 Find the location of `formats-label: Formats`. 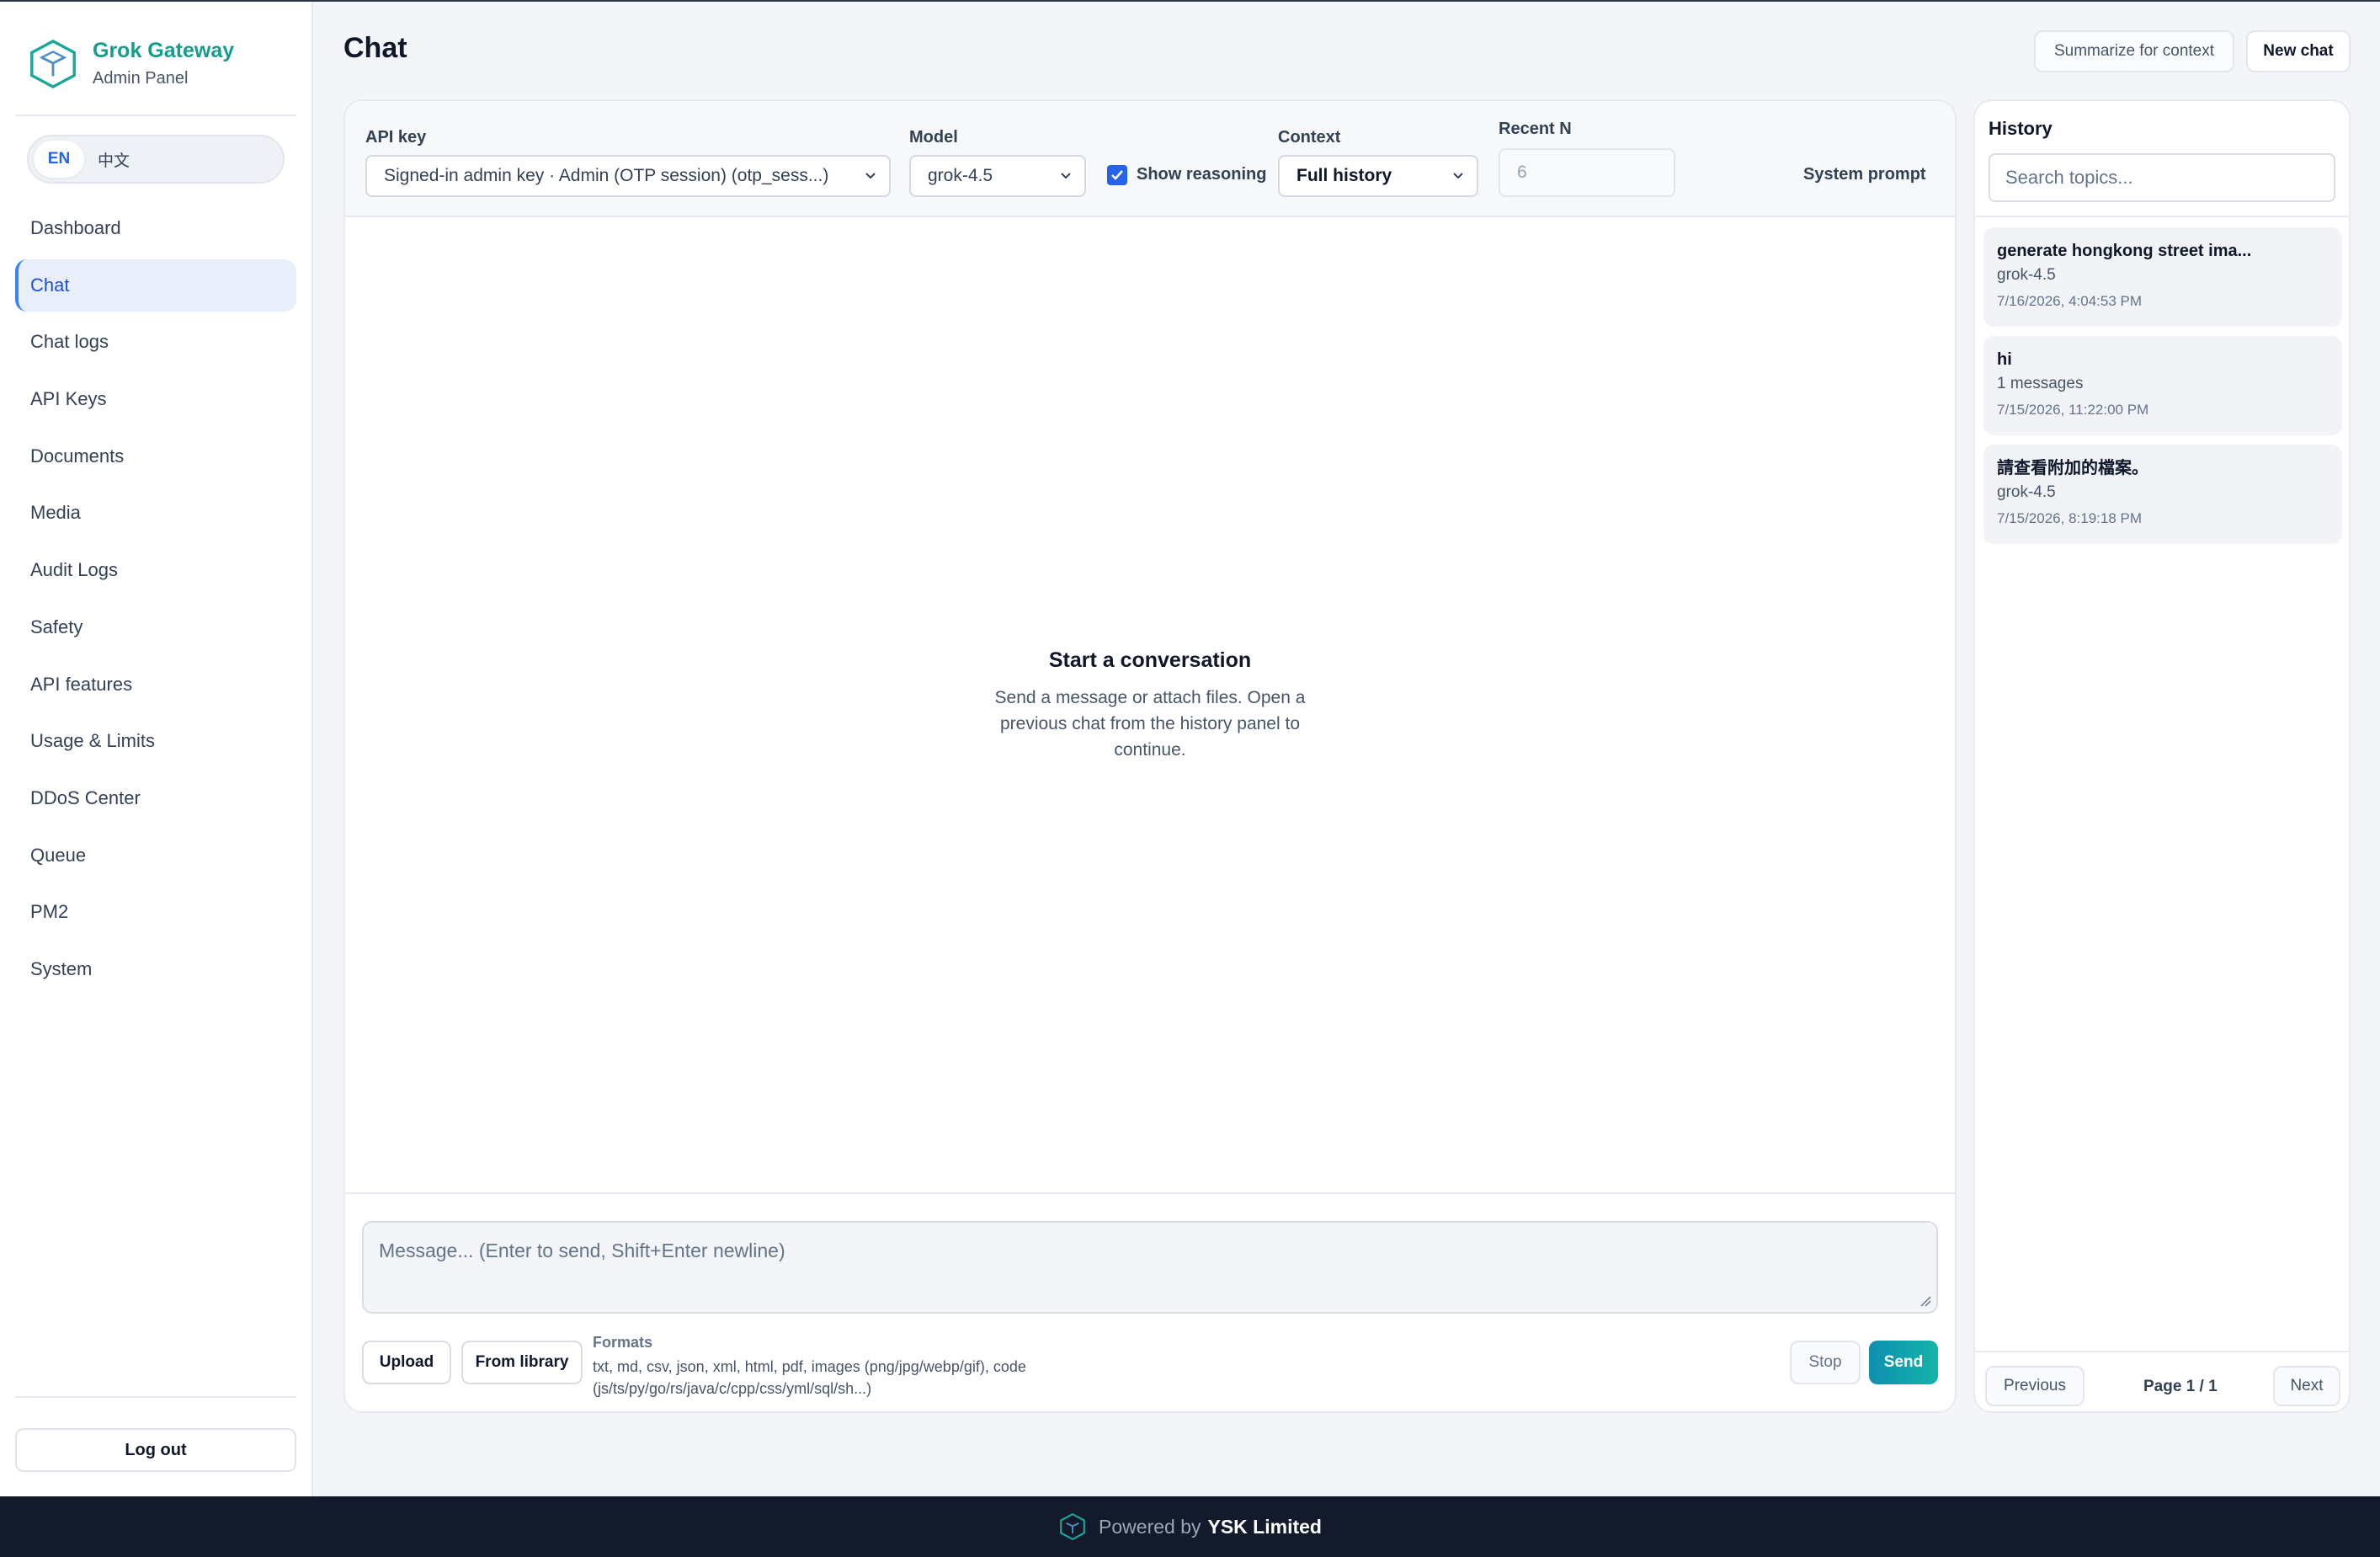

formats-label: Formats is located at coordinates (623, 1342).